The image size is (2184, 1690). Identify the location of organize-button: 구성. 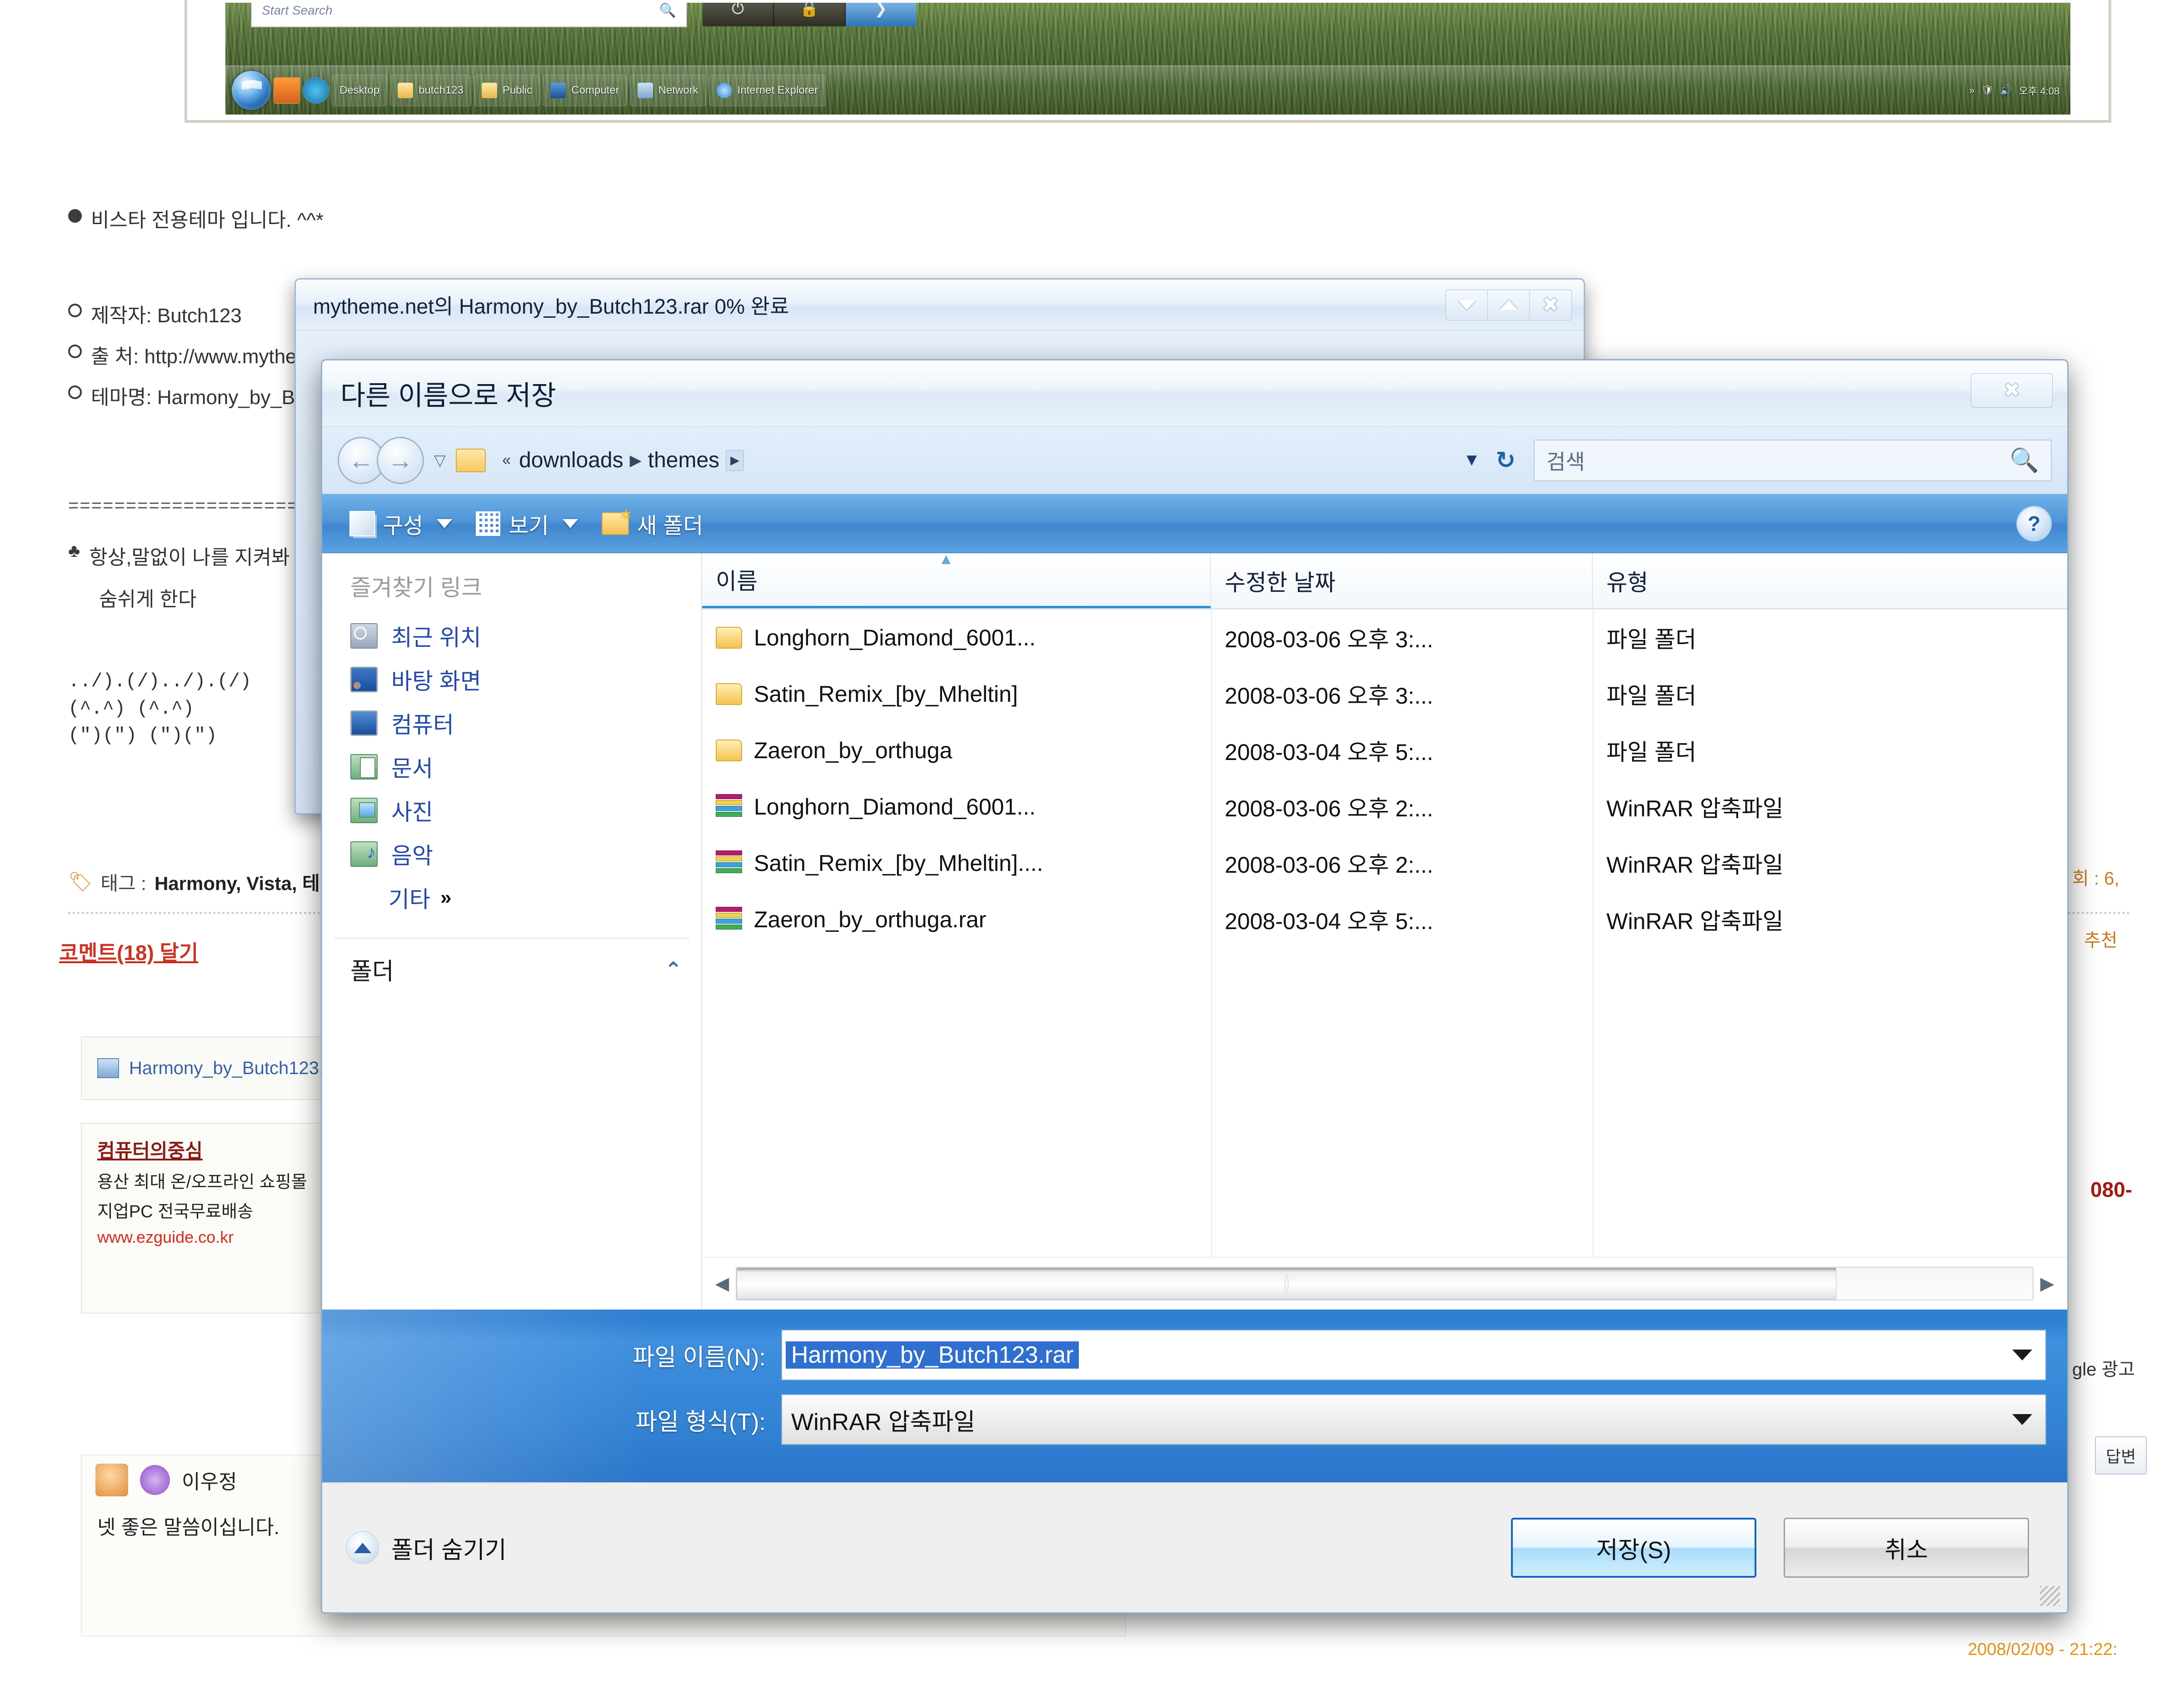
(401, 523).